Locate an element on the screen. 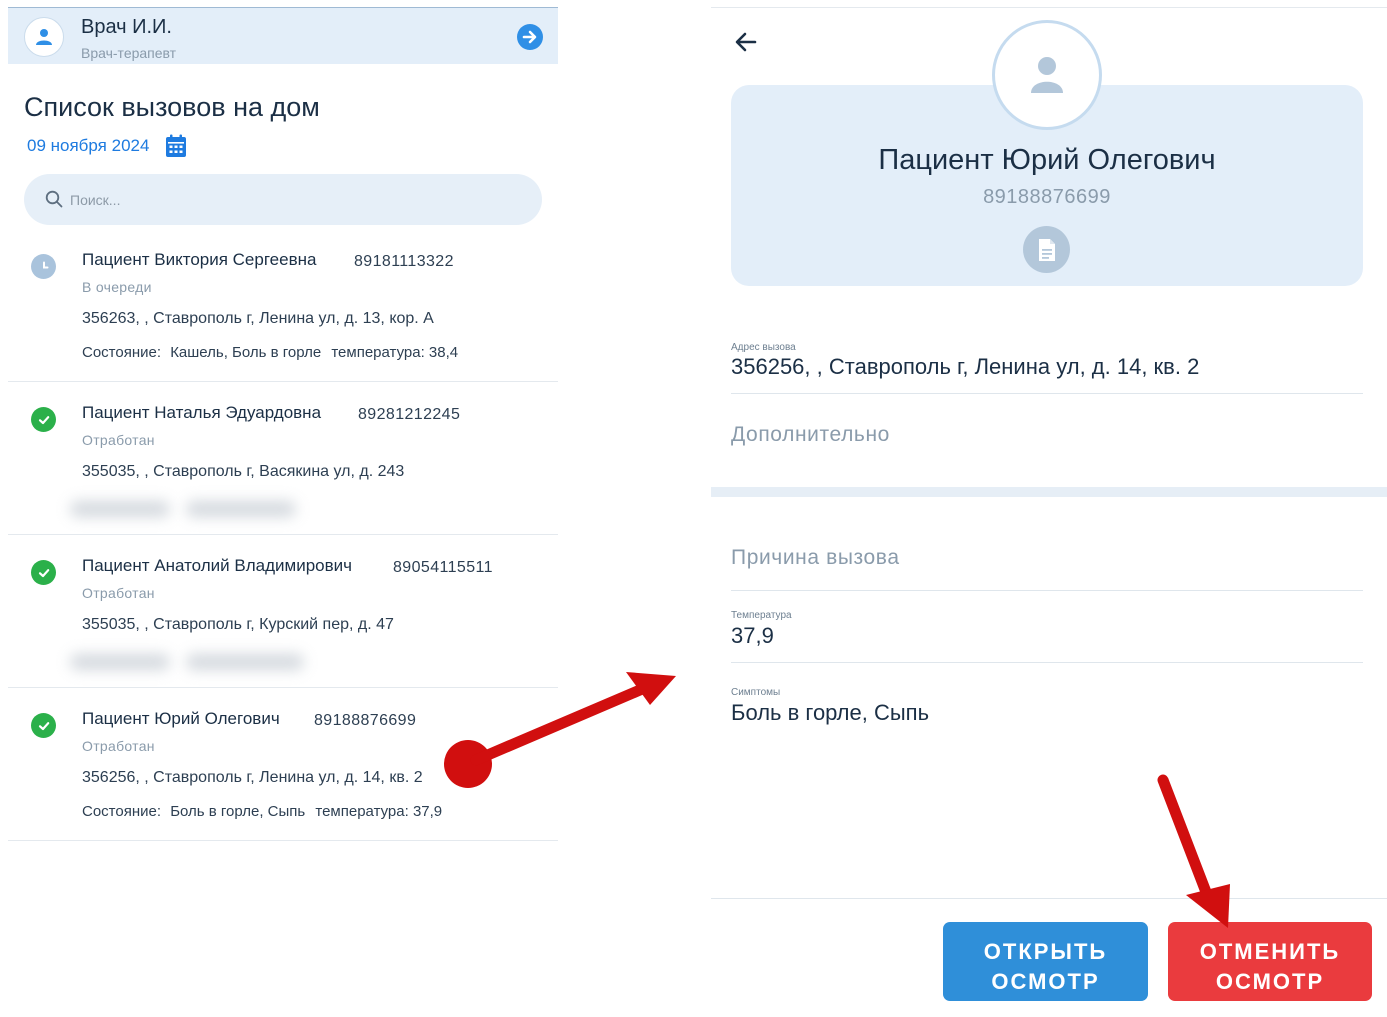  patient-avatar is located at coordinates (1047, 75).